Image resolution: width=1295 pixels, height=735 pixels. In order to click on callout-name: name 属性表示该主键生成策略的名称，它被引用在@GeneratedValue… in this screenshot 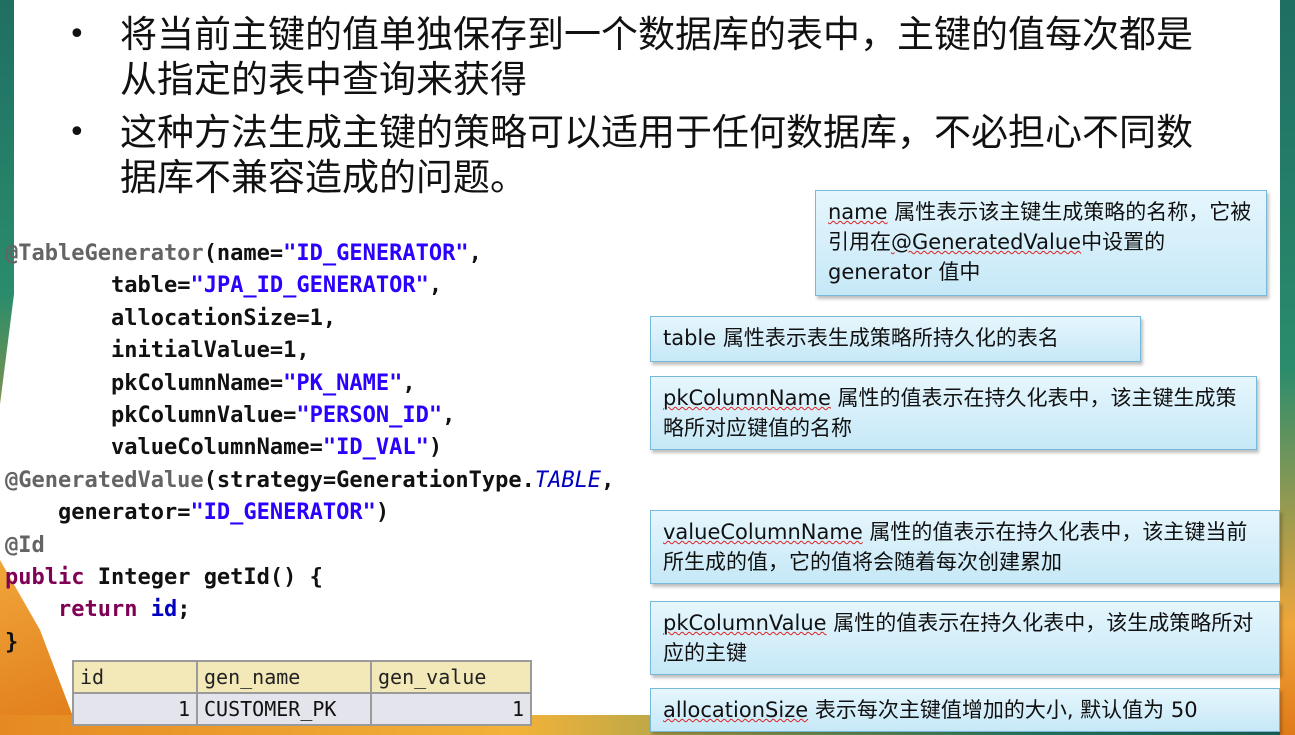, I will do `click(1041, 243)`.